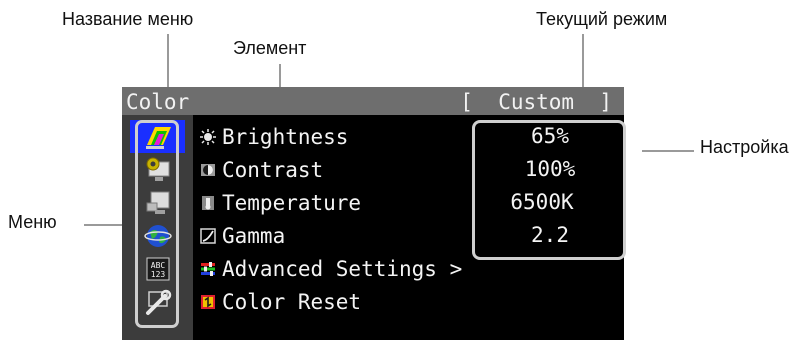 This screenshot has height=340, width=808. I want to click on menu-sidebar: ABC 123, so click(157, 227).